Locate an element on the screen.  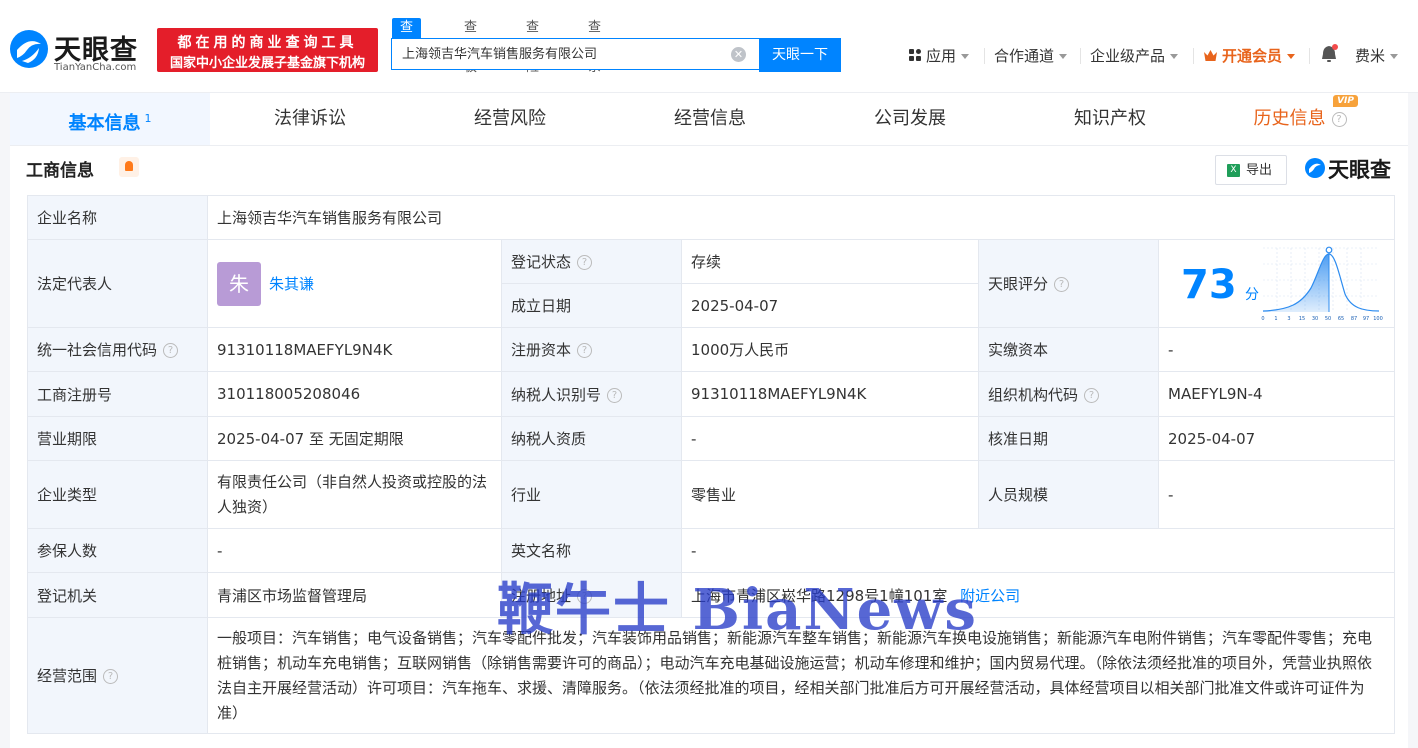
notification-button is located at coordinates (1329, 56).